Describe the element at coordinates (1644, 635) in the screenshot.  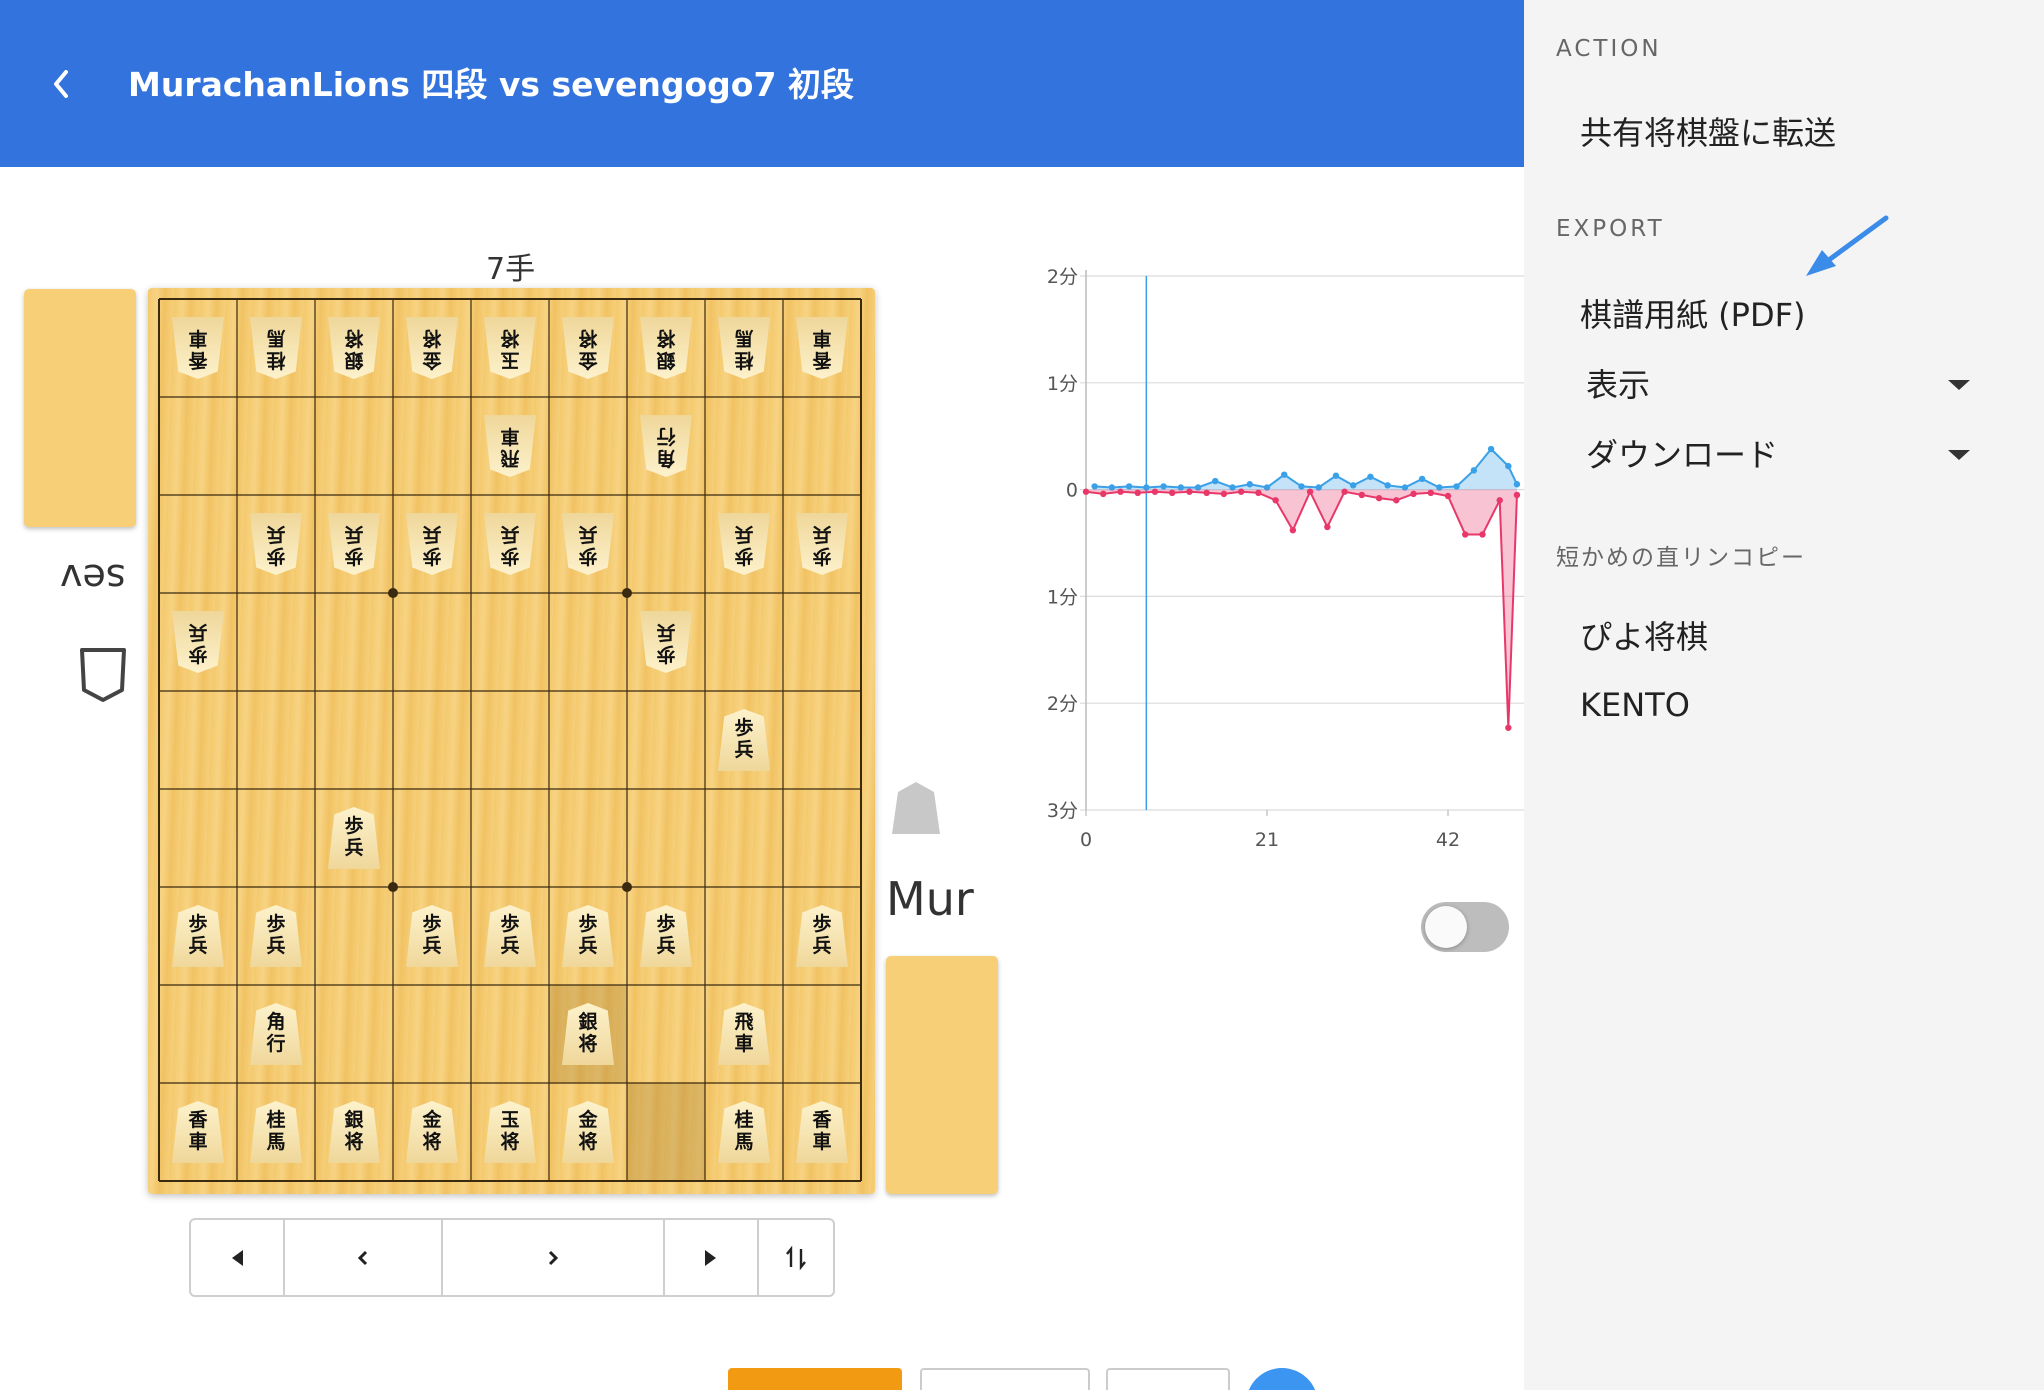
I see `piyo-shogi-item: ぴよ将棋` at that location.